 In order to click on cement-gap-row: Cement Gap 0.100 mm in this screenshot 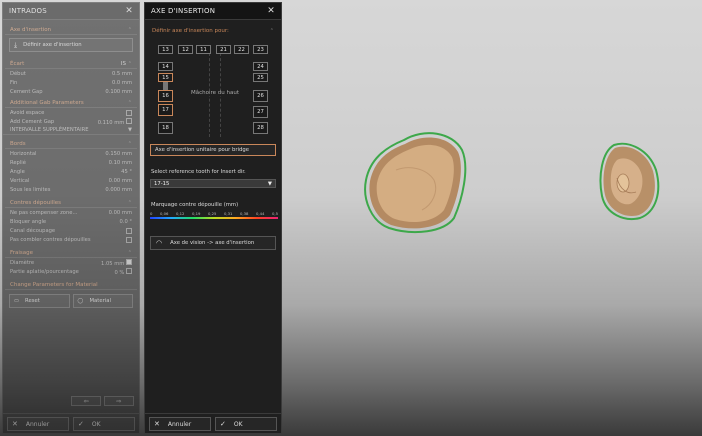, I will do `click(71, 91)`.